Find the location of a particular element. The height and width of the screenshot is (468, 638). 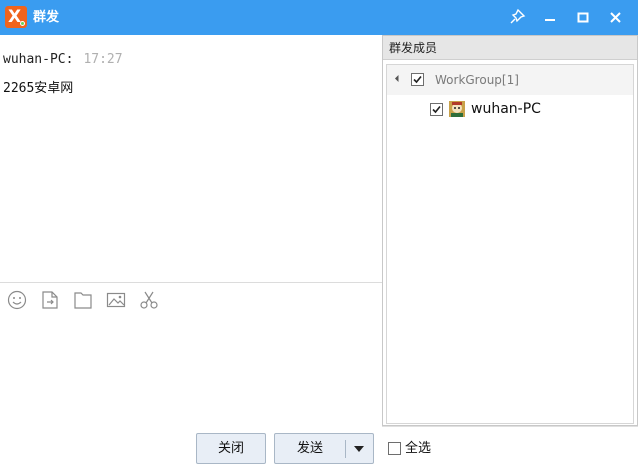

message-header: wuhan-PC: 17:27 is located at coordinates (63, 60).